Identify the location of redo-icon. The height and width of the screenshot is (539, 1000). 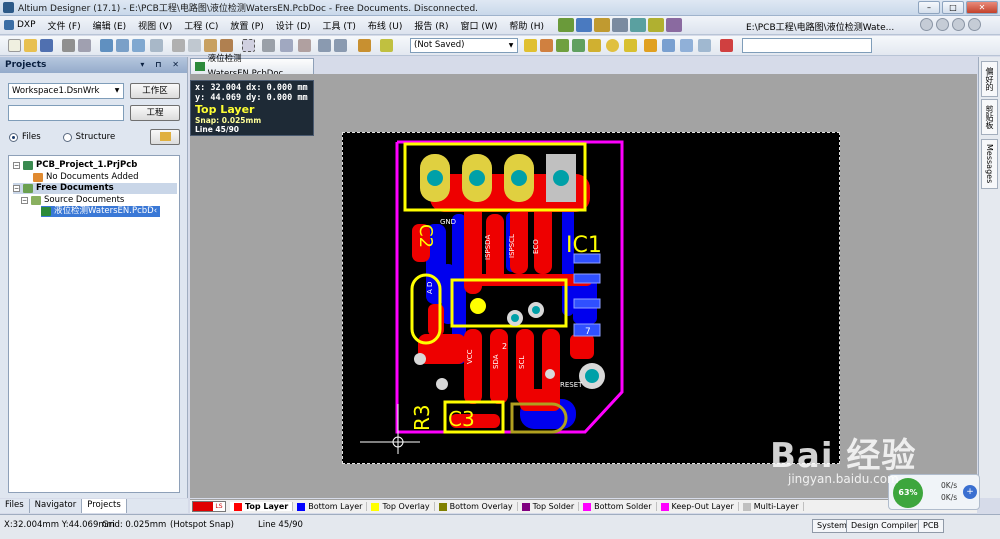
(340, 45).